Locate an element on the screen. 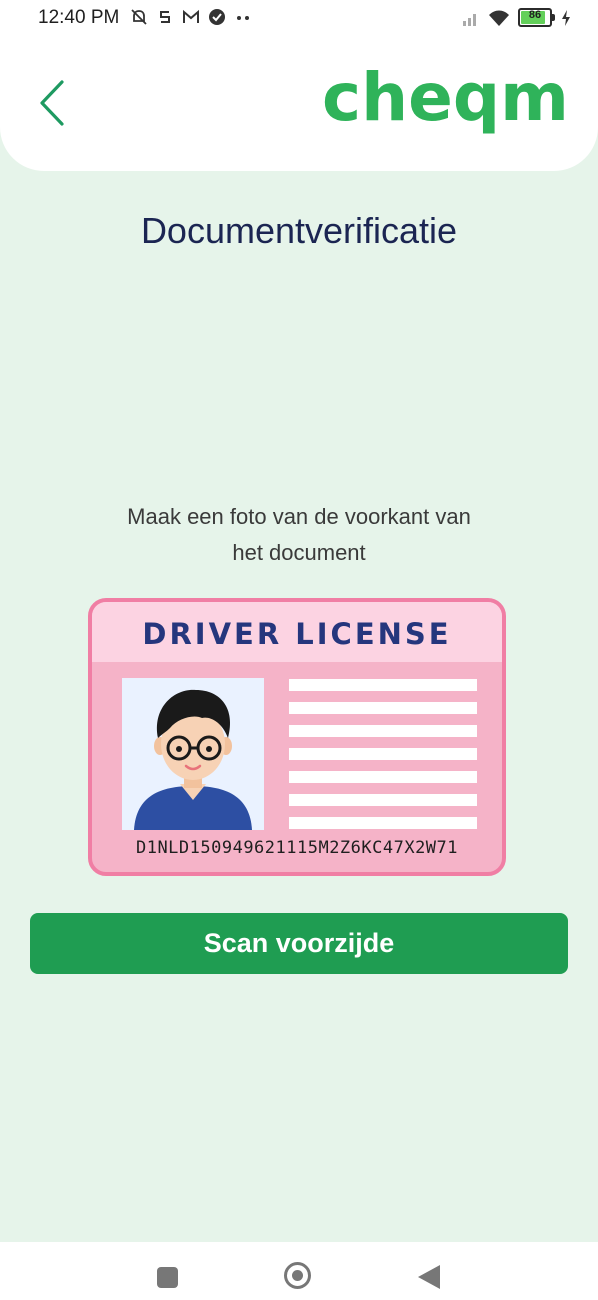 The height and width of the screenshot is (1300, 598). app-header: cheqm is located at coordinates (299, 104).